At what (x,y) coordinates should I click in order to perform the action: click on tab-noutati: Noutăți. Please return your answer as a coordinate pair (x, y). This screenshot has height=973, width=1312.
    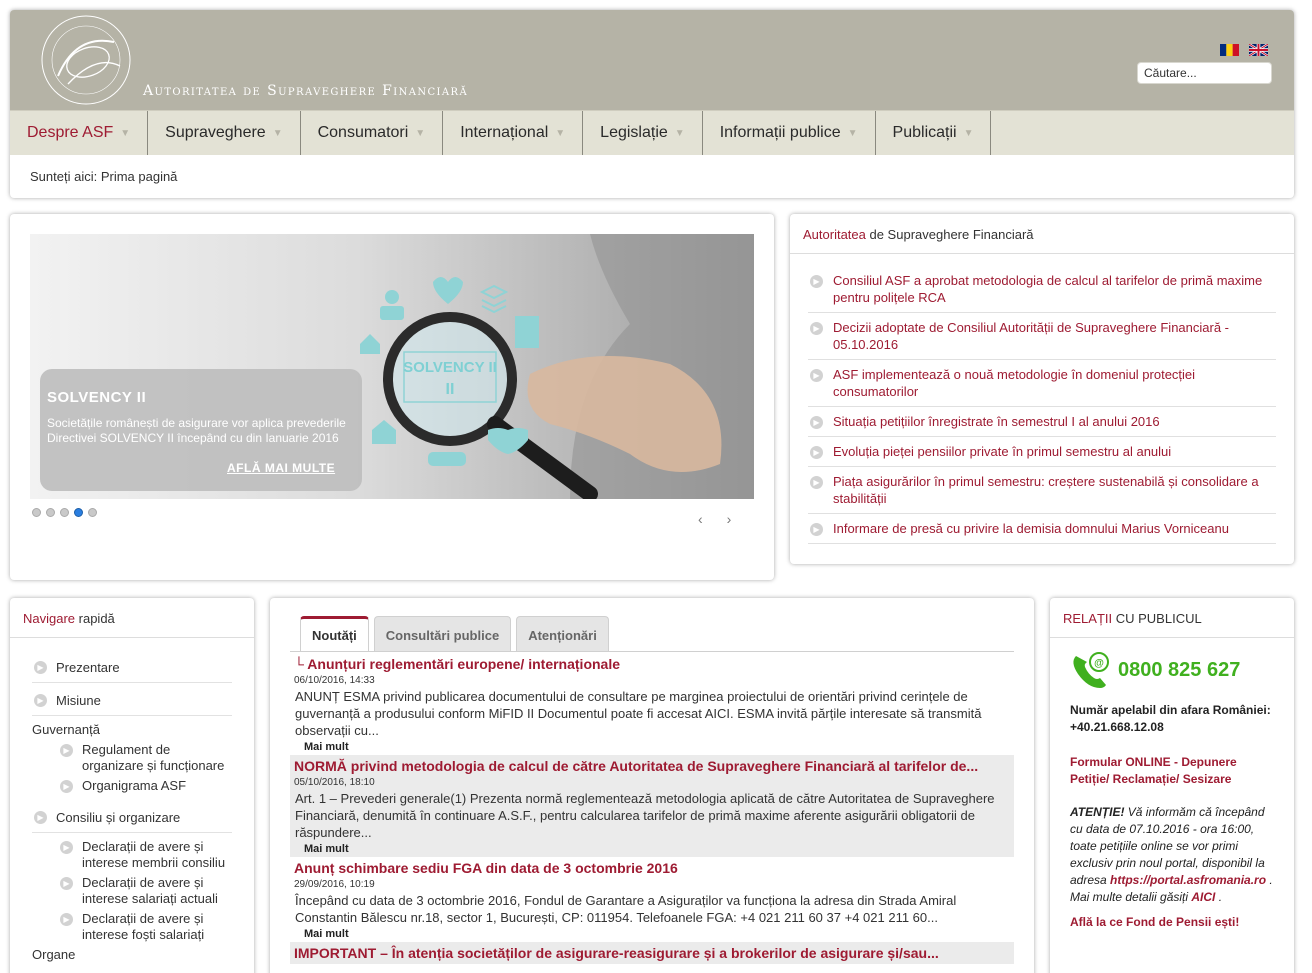
    Looking at the image, I should click on (334, 634).